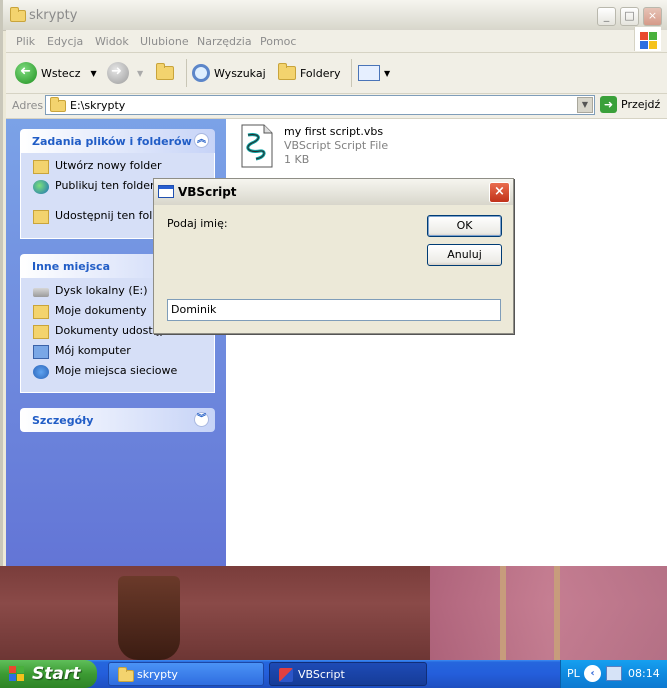 The width and height of the screenshot is (667, 688). What do you see at coordinates (333, 192) in the screenshot?
I see `dialog-titlebar: VBScript ×` at bounding box center [333, 192].